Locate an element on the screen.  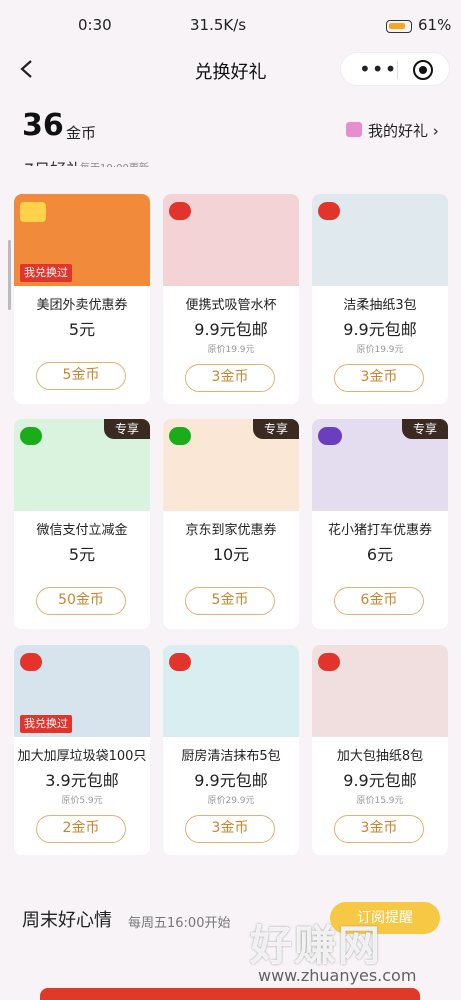
my-gifts-label: 我的好礼 is located at coordinates (398, 131).